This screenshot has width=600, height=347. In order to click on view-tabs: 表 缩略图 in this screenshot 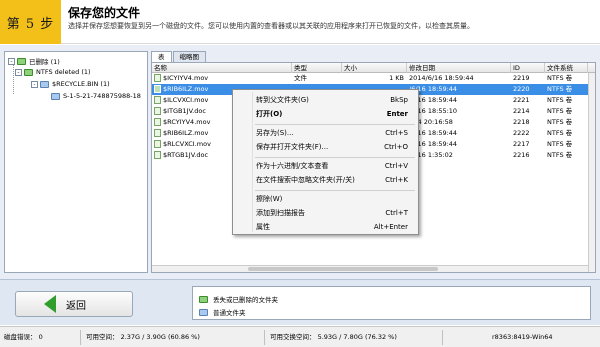, I will do `click(179, 56)`.